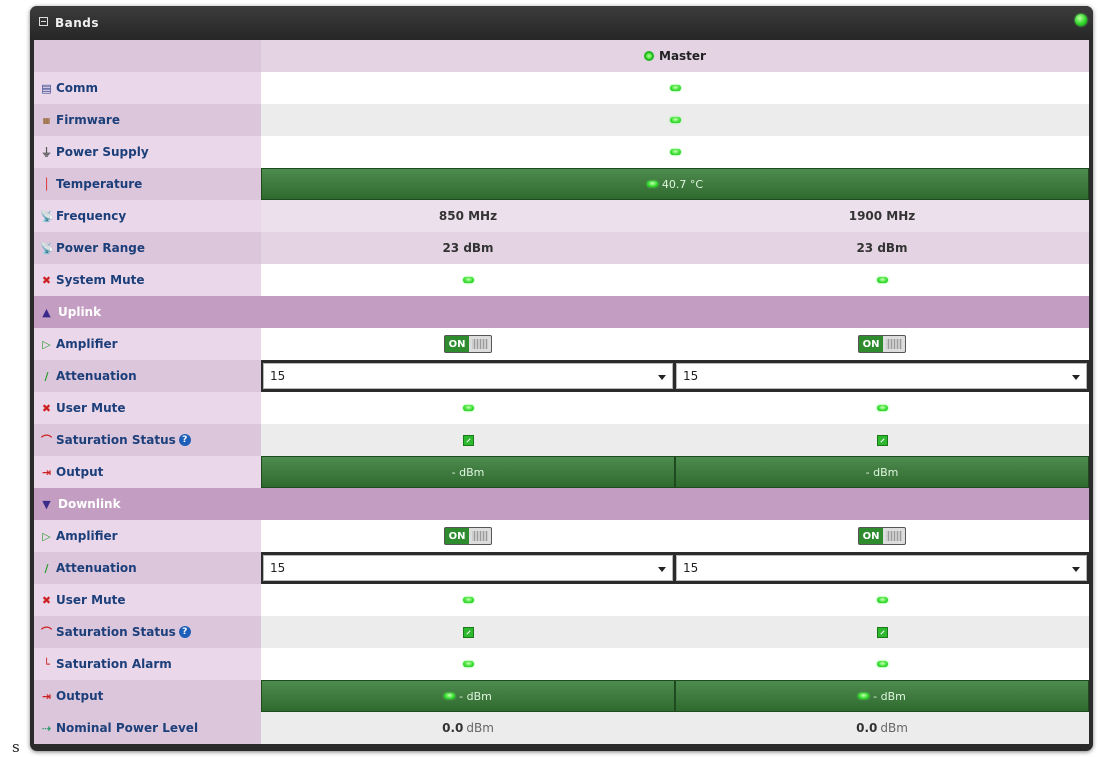 The height and width of the screenshot is (757, 1100). What do you see at coordinates (147, 472) in the screenshot?
I see `uplink-output-label-cell: ⇥ Output` at bounding box center [147, 472].